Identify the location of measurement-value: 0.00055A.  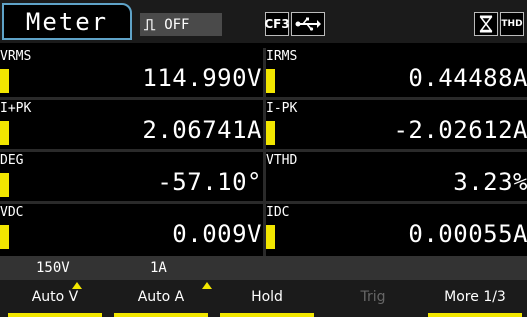
(467, 234).